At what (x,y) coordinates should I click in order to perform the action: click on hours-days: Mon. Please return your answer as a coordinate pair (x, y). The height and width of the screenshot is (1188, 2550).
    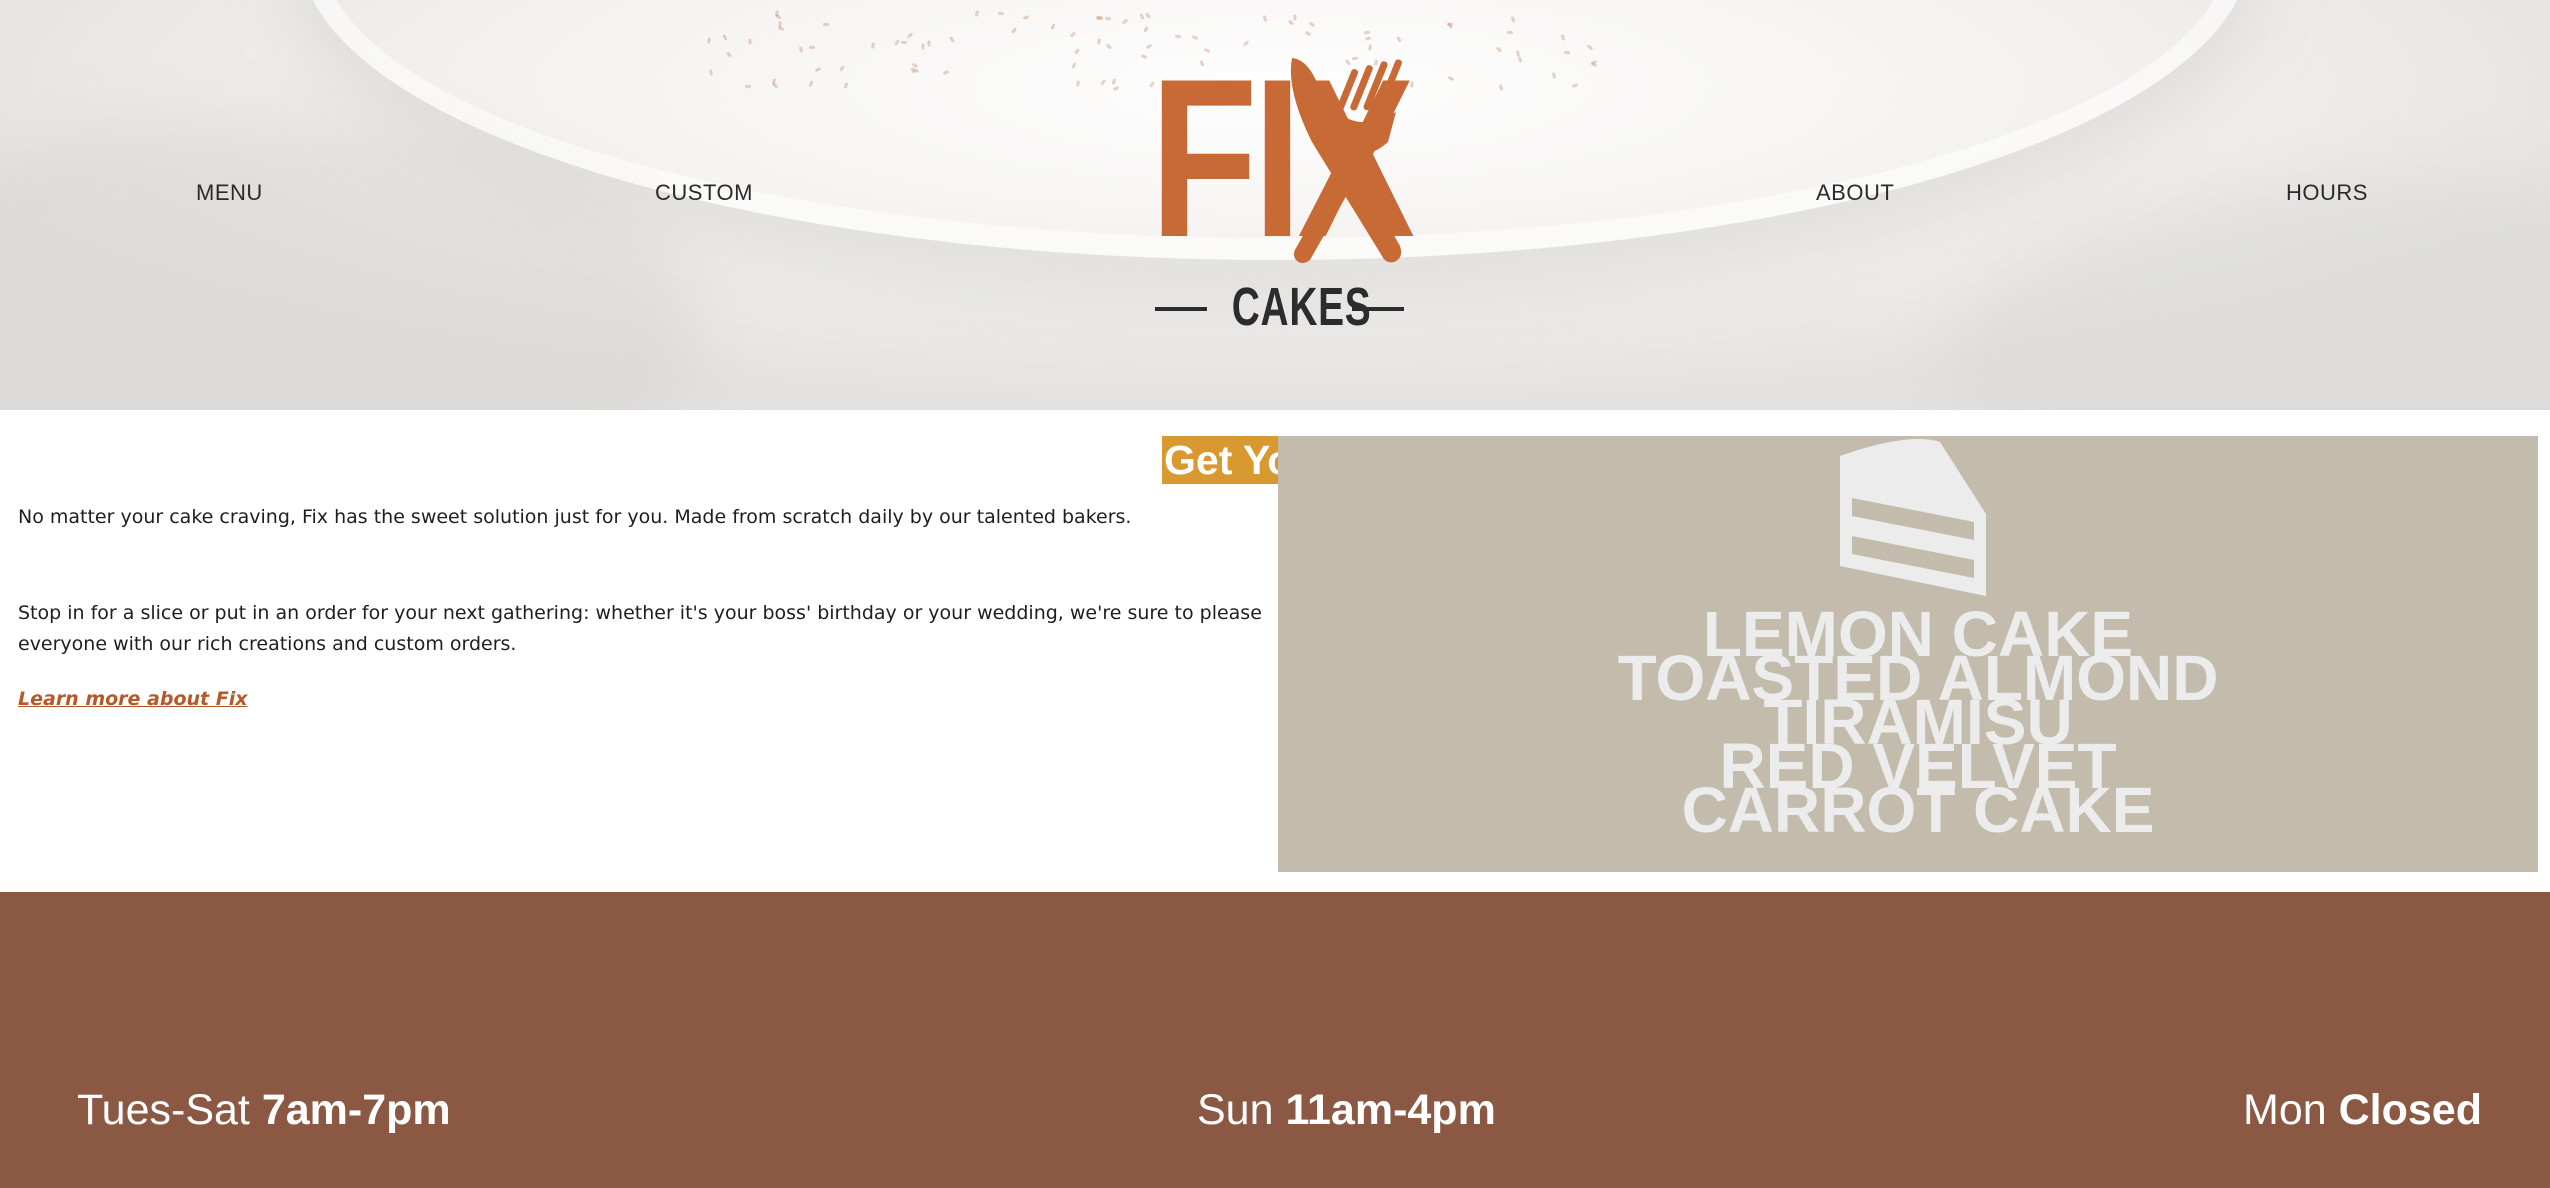
    Looking at the image, I should click on (2285, 1110).